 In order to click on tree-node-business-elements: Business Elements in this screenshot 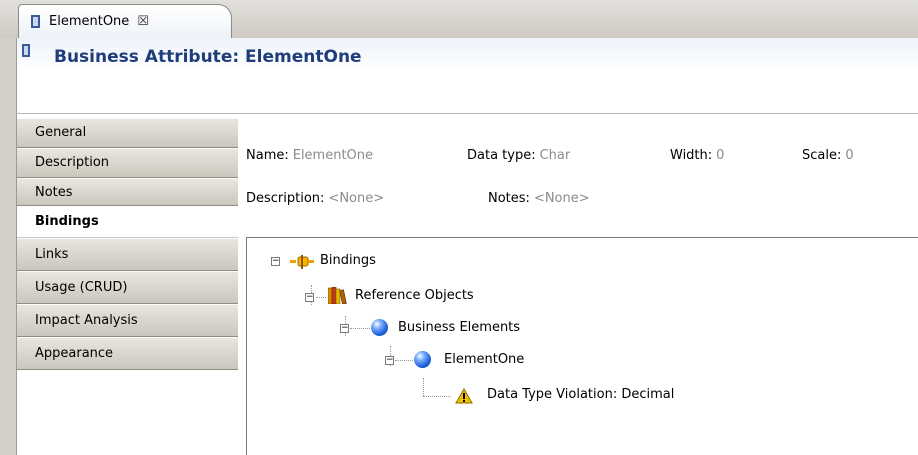, I will do `click(459, 327)`.